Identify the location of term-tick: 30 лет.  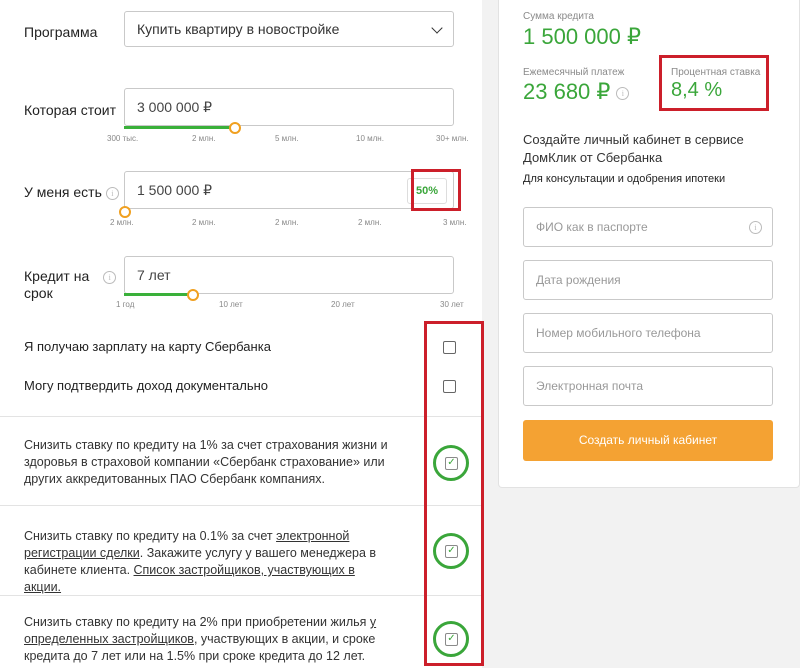
(452, 304).